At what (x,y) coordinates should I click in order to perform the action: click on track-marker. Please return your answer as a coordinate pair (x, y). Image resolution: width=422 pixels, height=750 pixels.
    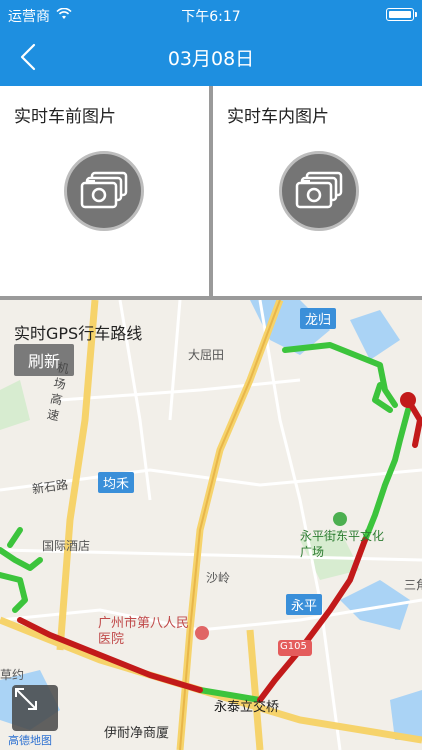
    Looking at the image, I should click on (408, 400).